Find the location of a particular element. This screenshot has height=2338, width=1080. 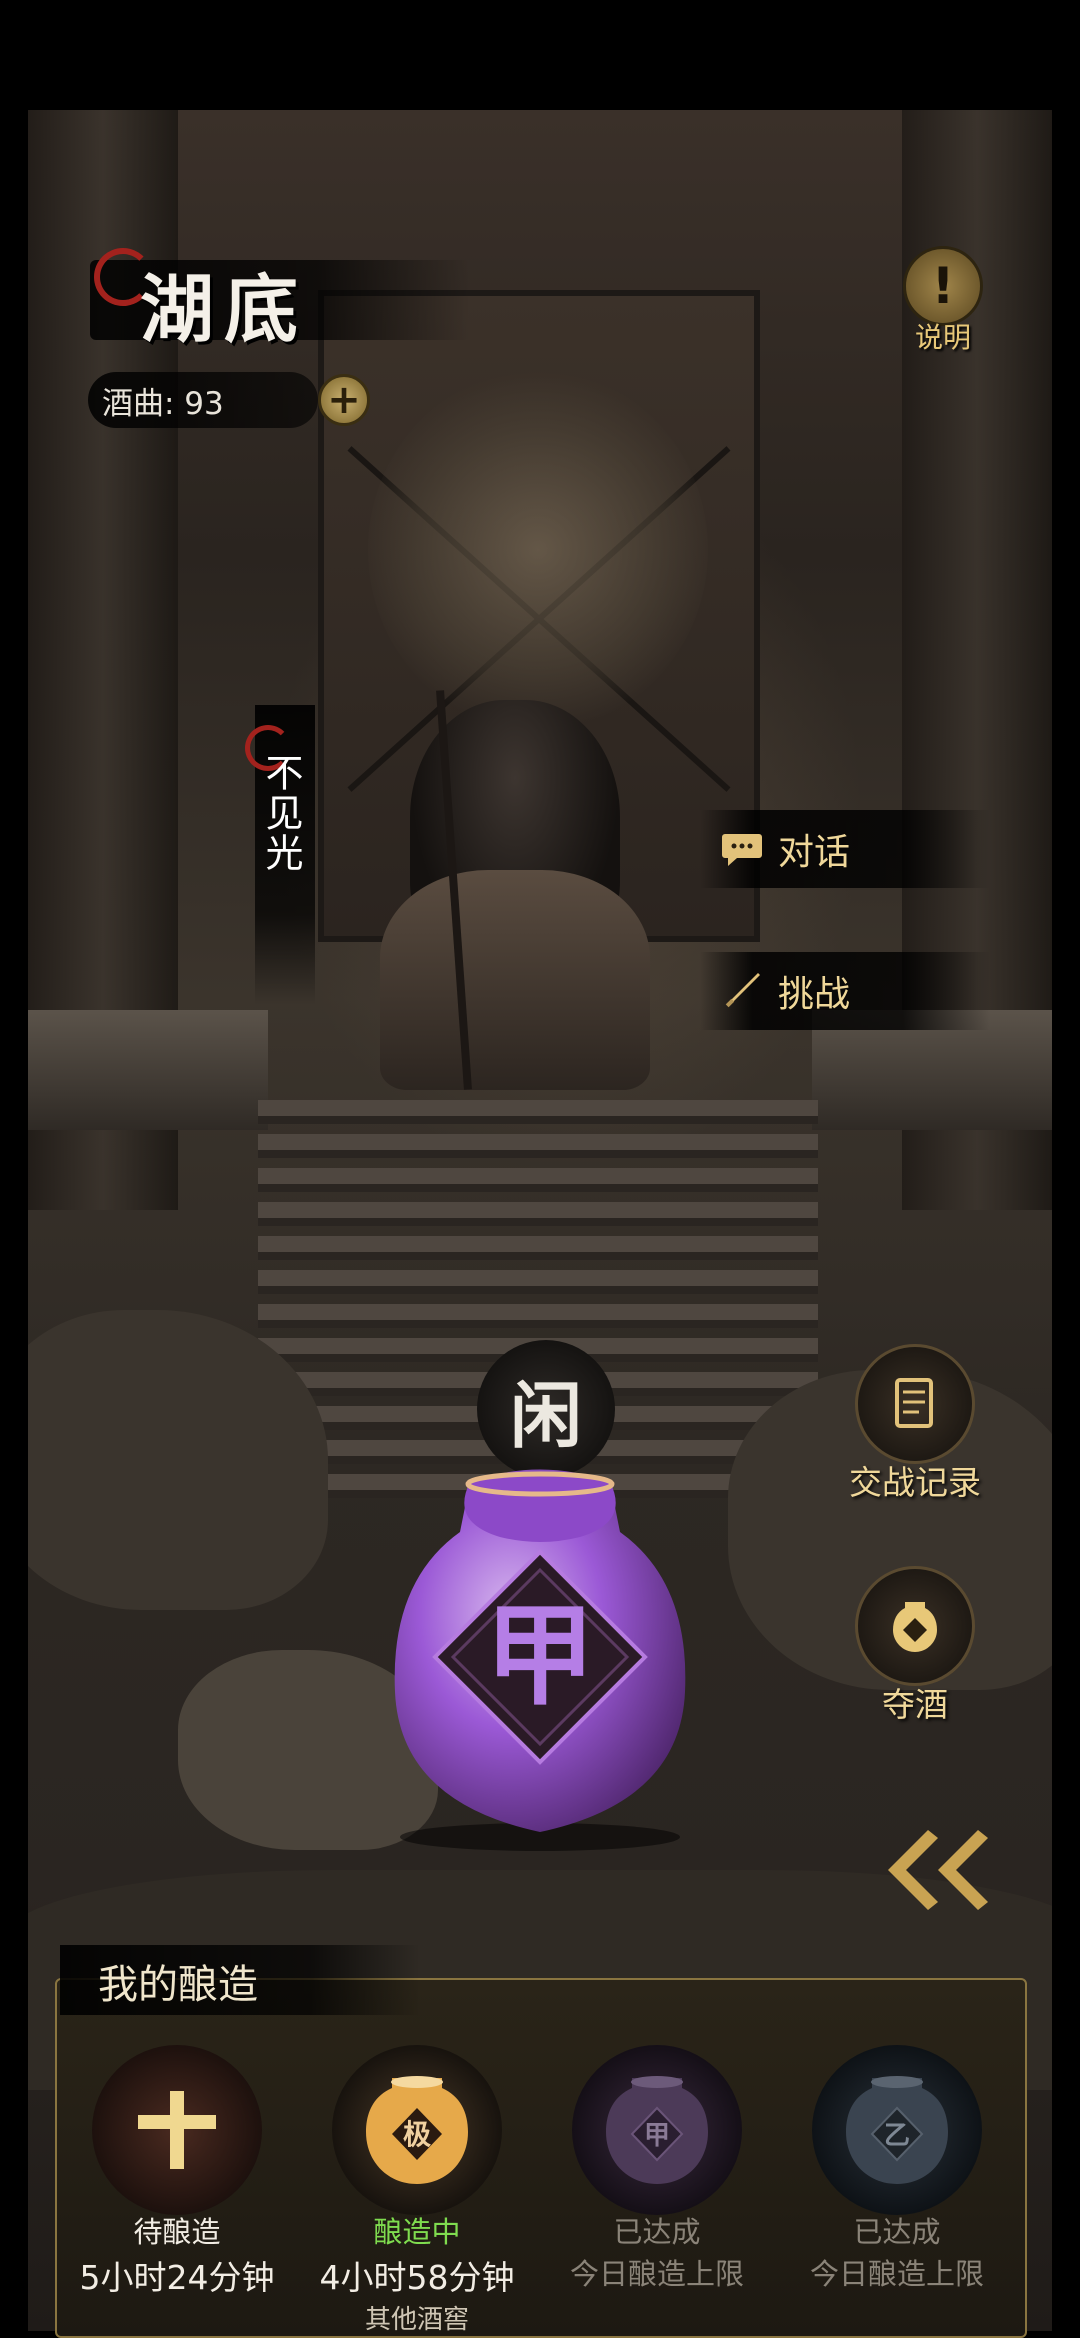

location-header: 湖底 is located at coordinates (280, 300).